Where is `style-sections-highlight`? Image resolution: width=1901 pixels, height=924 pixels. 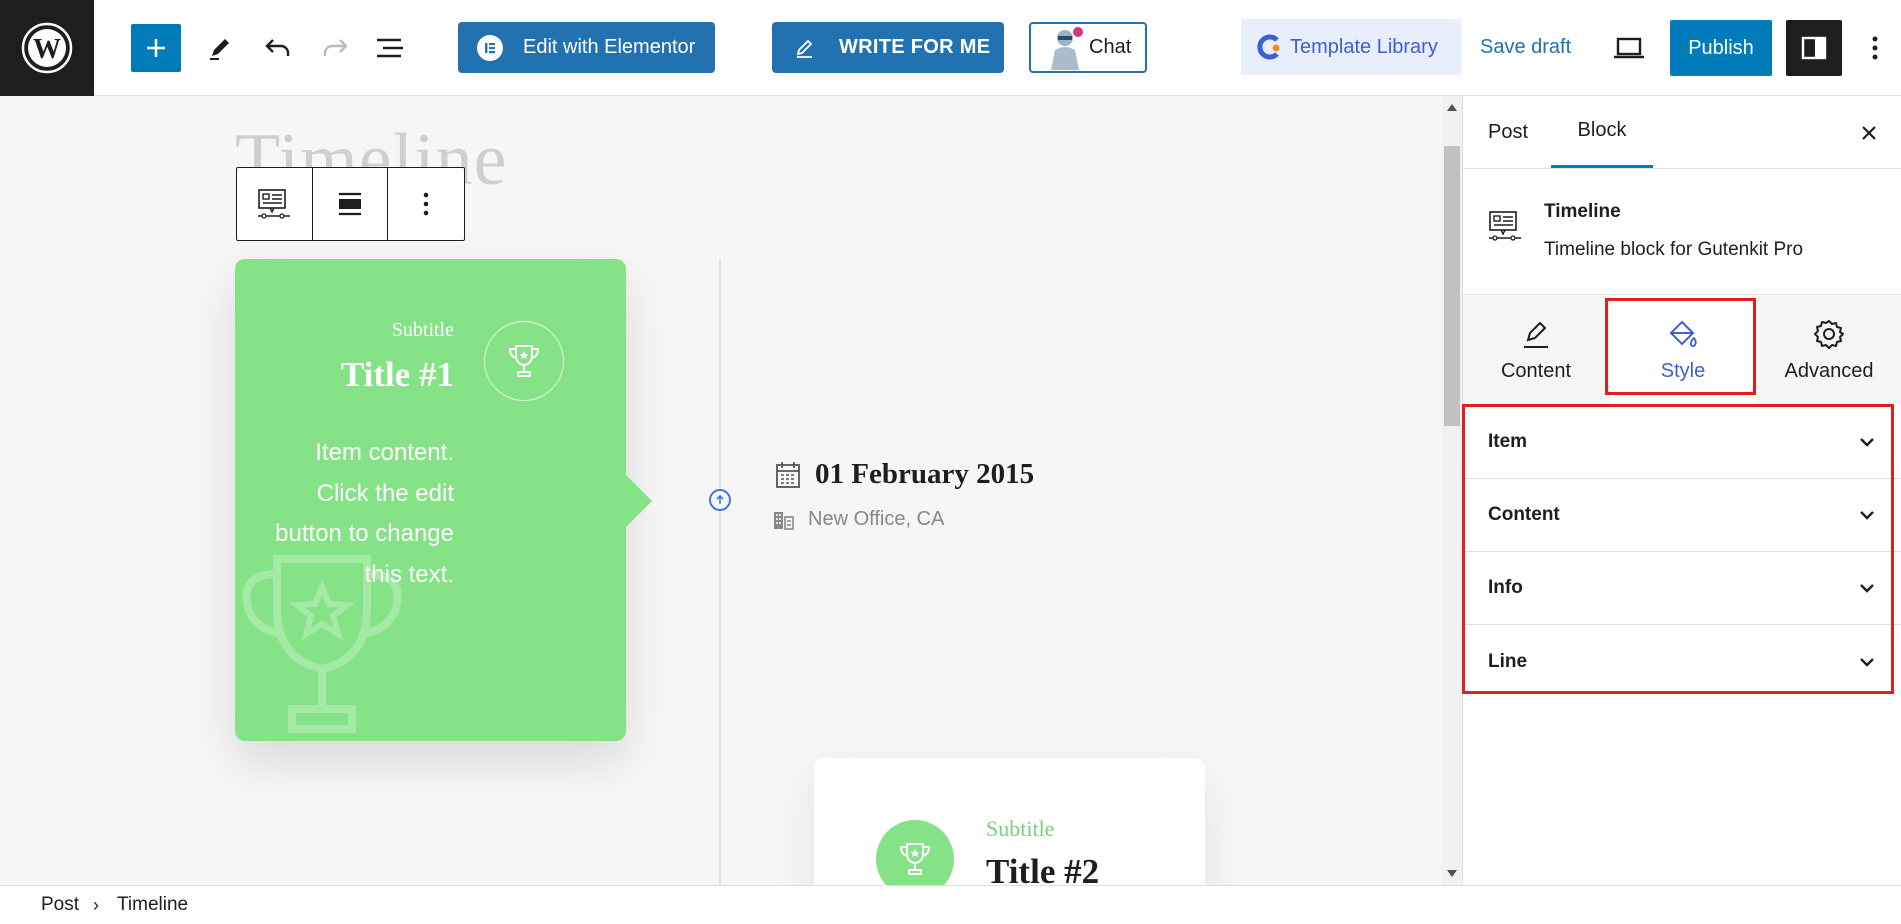
style-sections-highlight is located at coordinates (1678, 549).